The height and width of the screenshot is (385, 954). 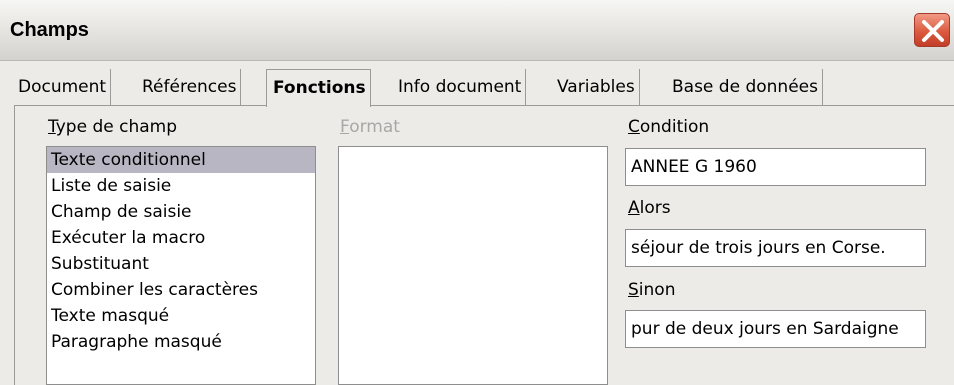 I want to click on tab-references: Références, so click(x=189, y=87).